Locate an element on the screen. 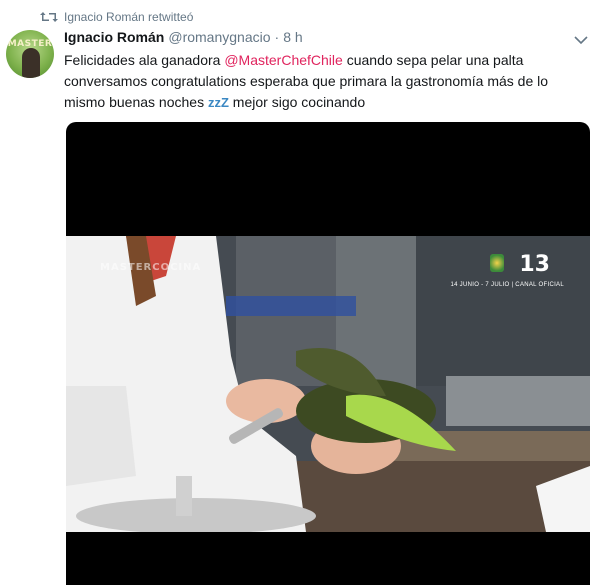 The image size is (600, 585). show-watermark: MASTERCOCINA is located at coordinates (151, 267).